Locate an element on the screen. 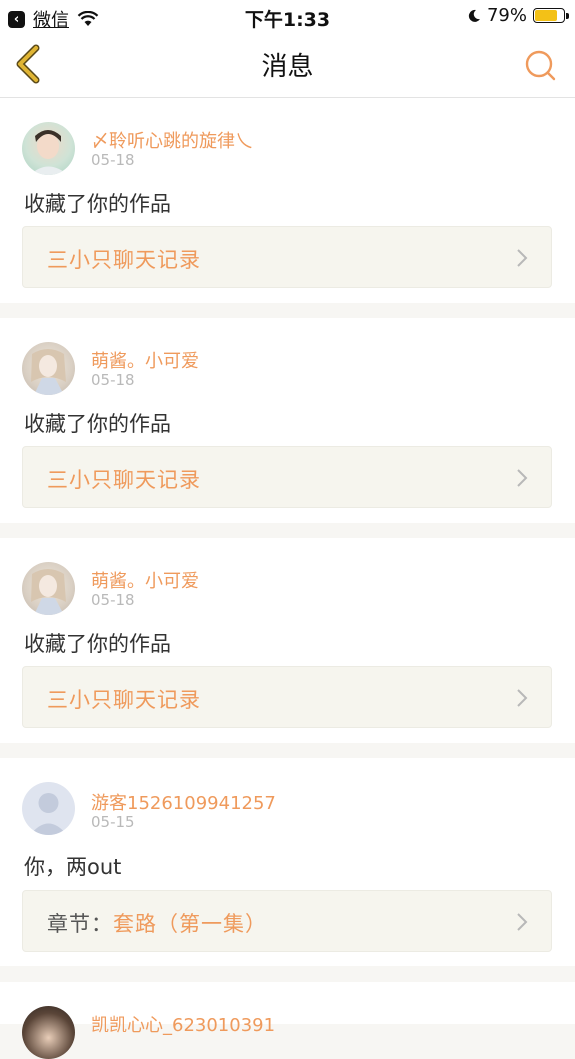 The image size is (575, 1059). user-name: 〆聆听心跳的旋律乀 is located at coordinates (172, 140).